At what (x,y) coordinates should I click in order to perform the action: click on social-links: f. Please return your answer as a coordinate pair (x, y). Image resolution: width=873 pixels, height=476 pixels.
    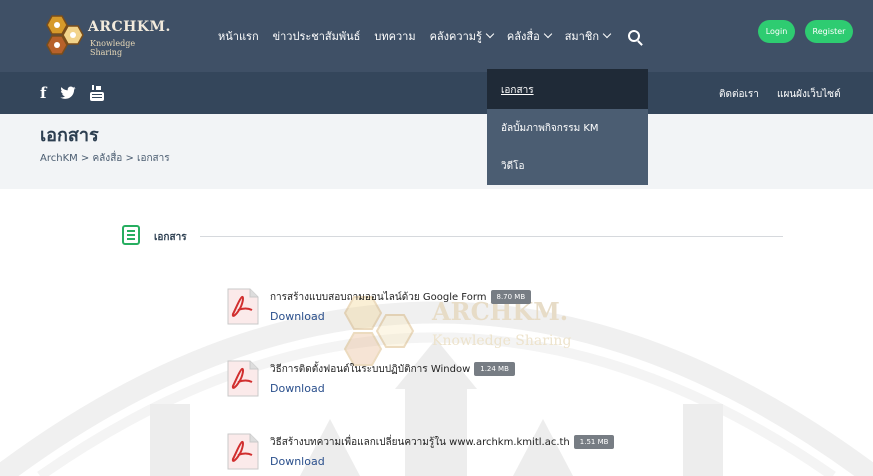
    Looking at the image, I should click on (72, 93).